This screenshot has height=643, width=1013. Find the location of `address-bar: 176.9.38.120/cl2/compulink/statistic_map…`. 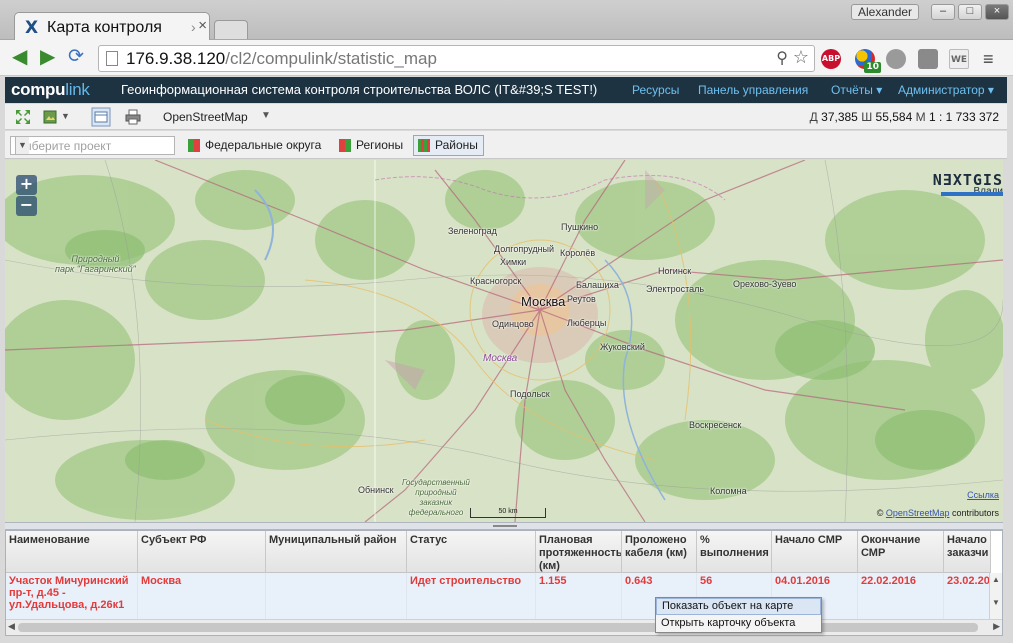

address-bar: 176.9.38.120/cl2/compulink/statistic_map… is located at coordinates (456, 58).